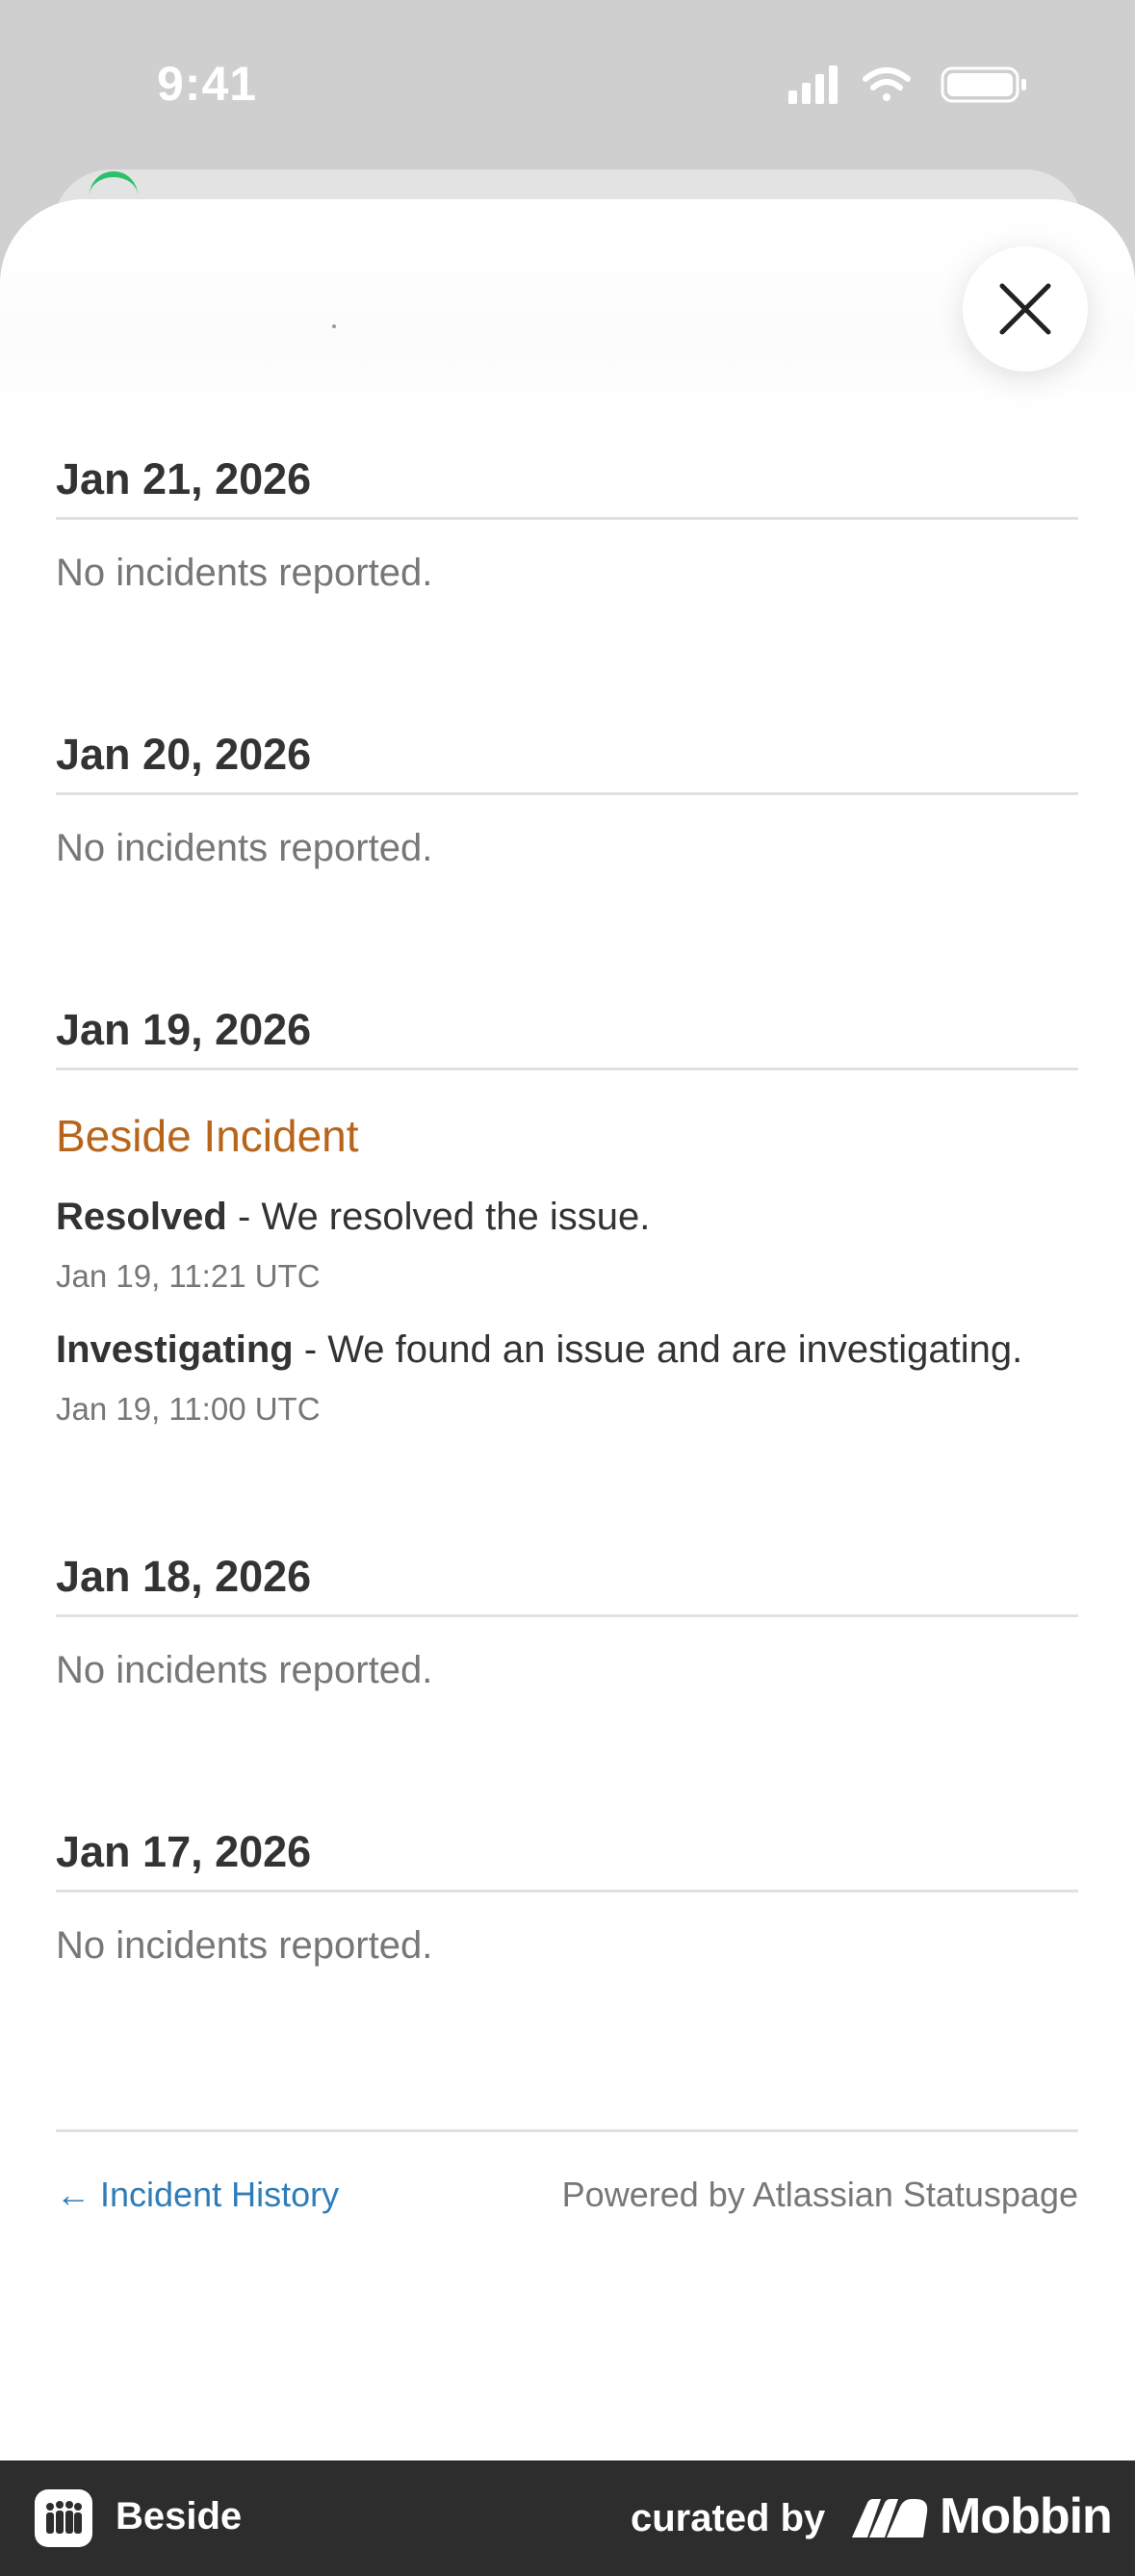 This screenshot has width=1135, height=2576. I want to click on day-date: Jan 19, 2026, so click(567, 1031).